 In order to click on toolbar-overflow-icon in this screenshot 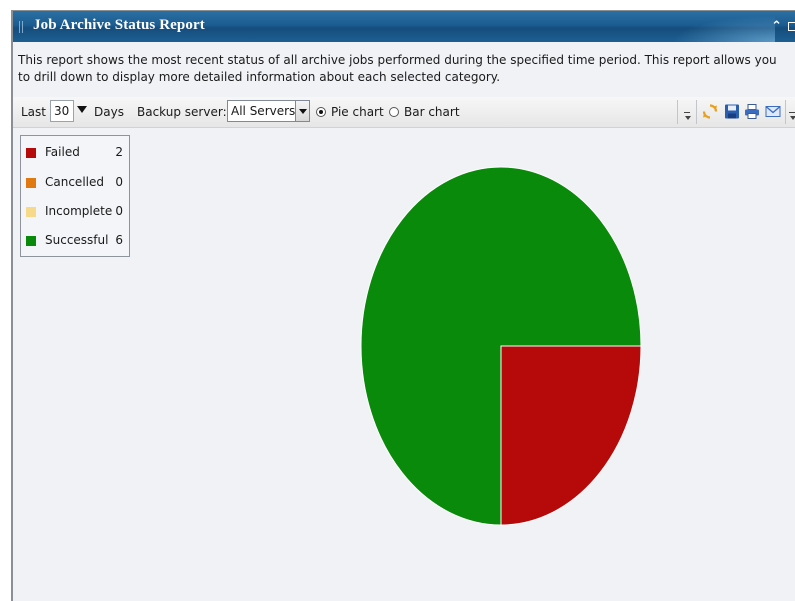, I will do `click(688, 117)`.